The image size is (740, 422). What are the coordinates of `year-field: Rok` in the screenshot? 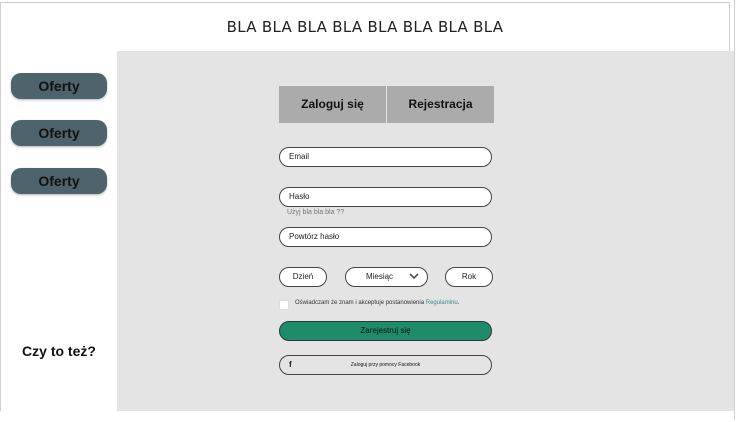 It's located at (469, 277).